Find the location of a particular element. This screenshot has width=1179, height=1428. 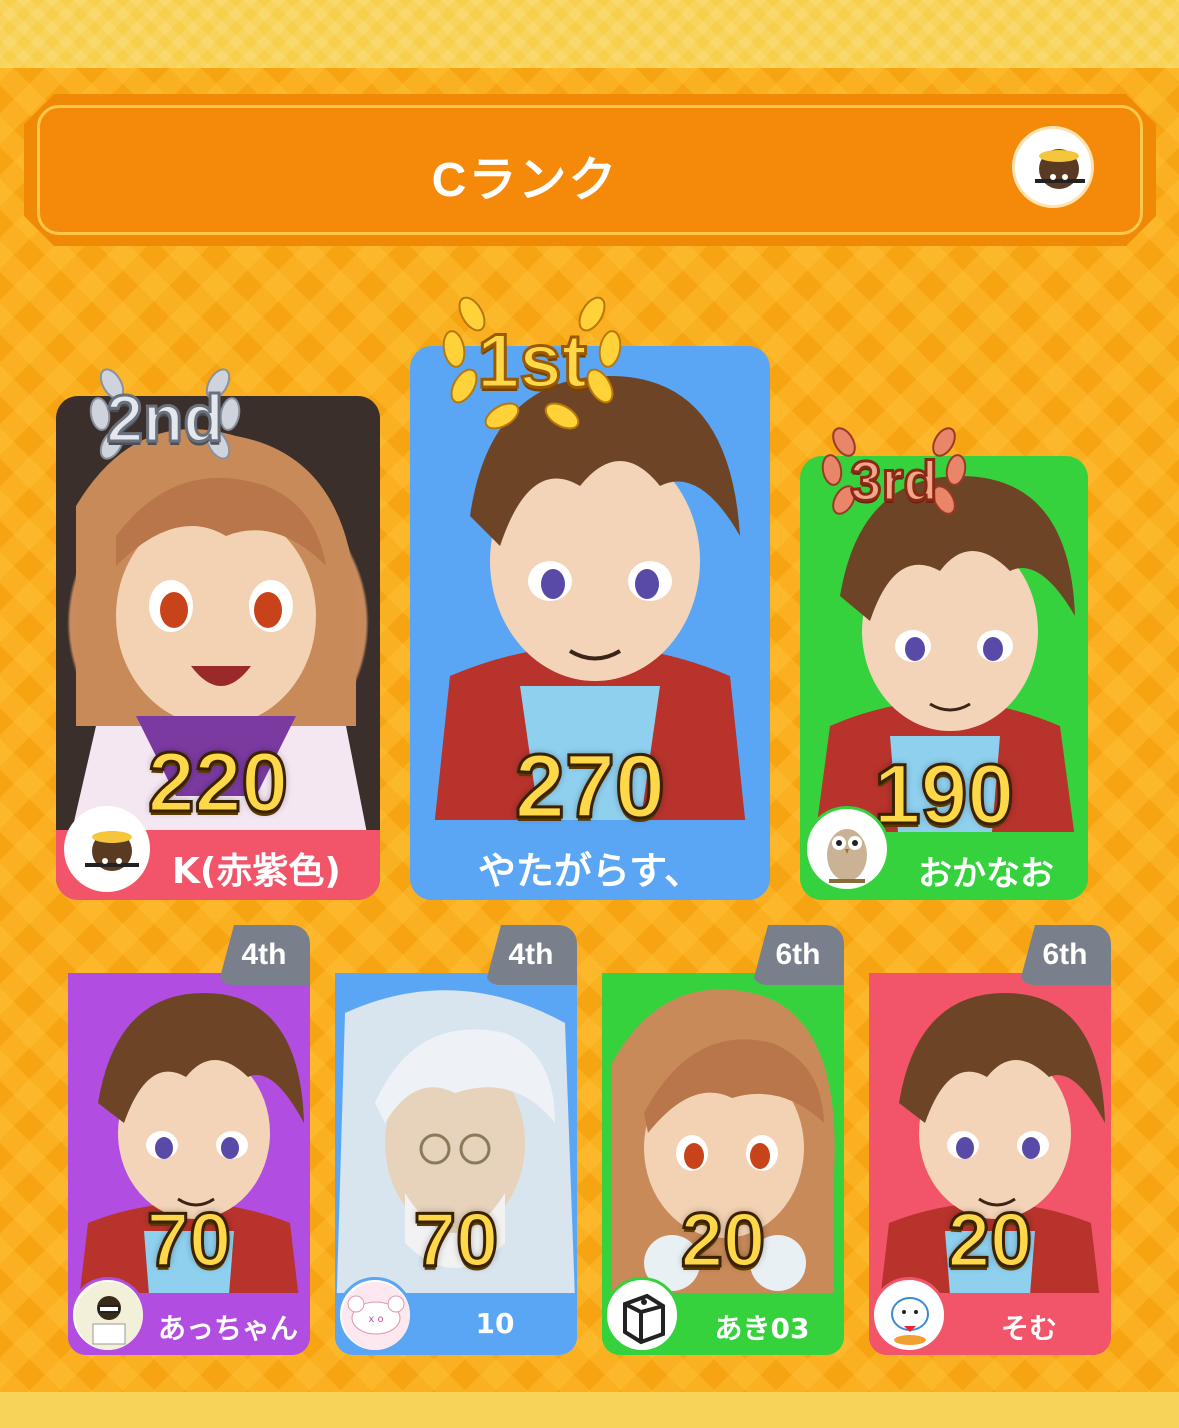

player-name: あき03 is located at coordinates (762, 1328).